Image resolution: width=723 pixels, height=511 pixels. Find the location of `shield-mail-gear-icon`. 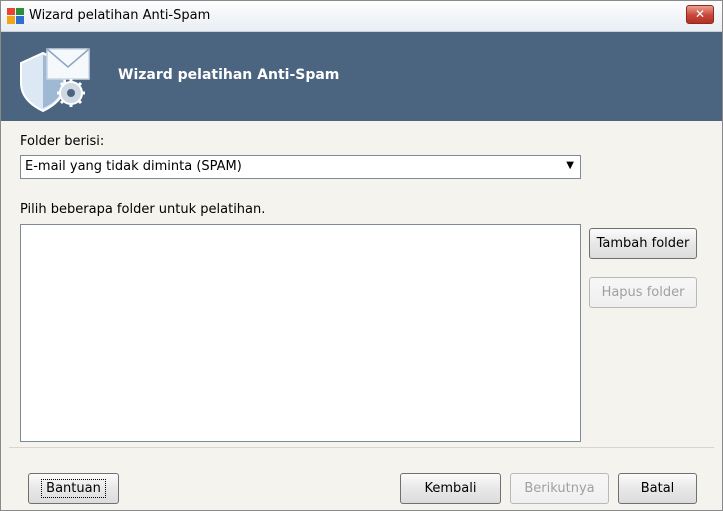

shield-mail-gear-icon is located at coordinates (55, 80).